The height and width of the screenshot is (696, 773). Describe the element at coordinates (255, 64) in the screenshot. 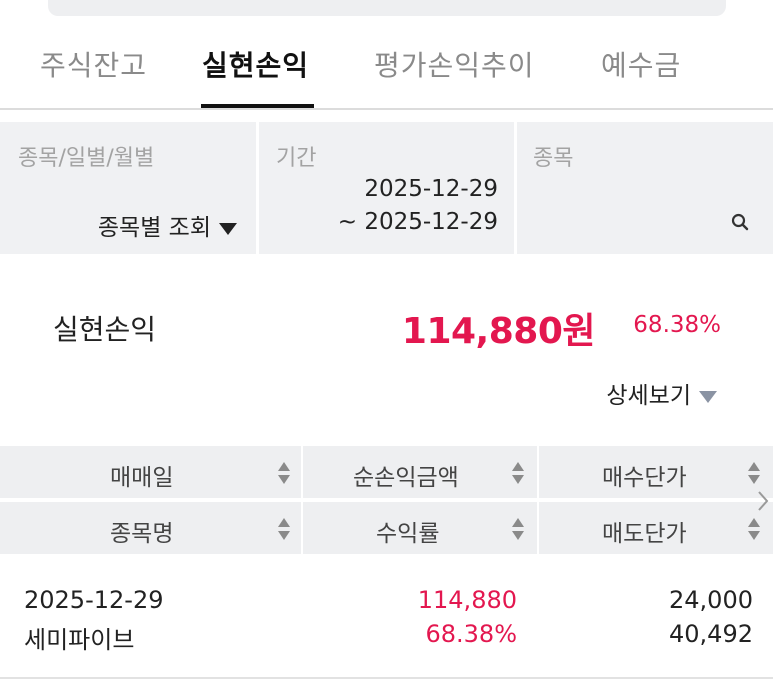

I see `tab-realized-pnl: 실현손익` at that location.